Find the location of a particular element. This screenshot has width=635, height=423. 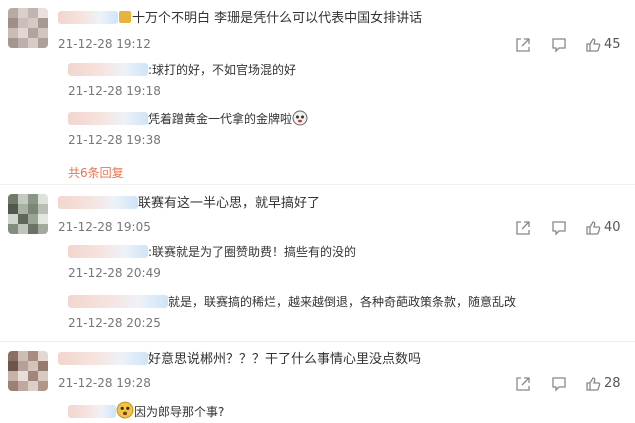

reply-text: 凭着蹭黄金一代拿的金牌啦 is located at coordinates (220, 119).